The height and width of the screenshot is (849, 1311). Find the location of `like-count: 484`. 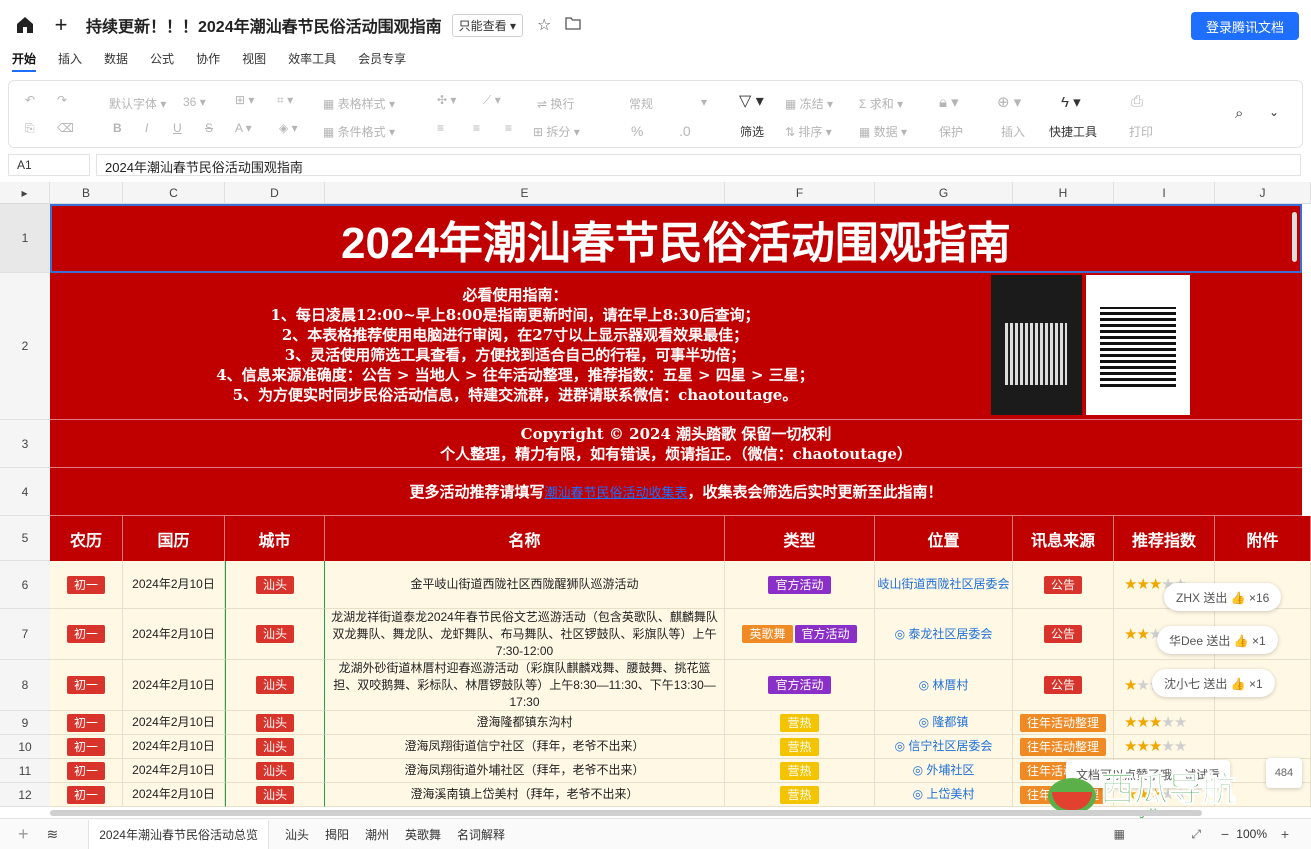

like-count: 484 is located at coordinates (1284, 773).